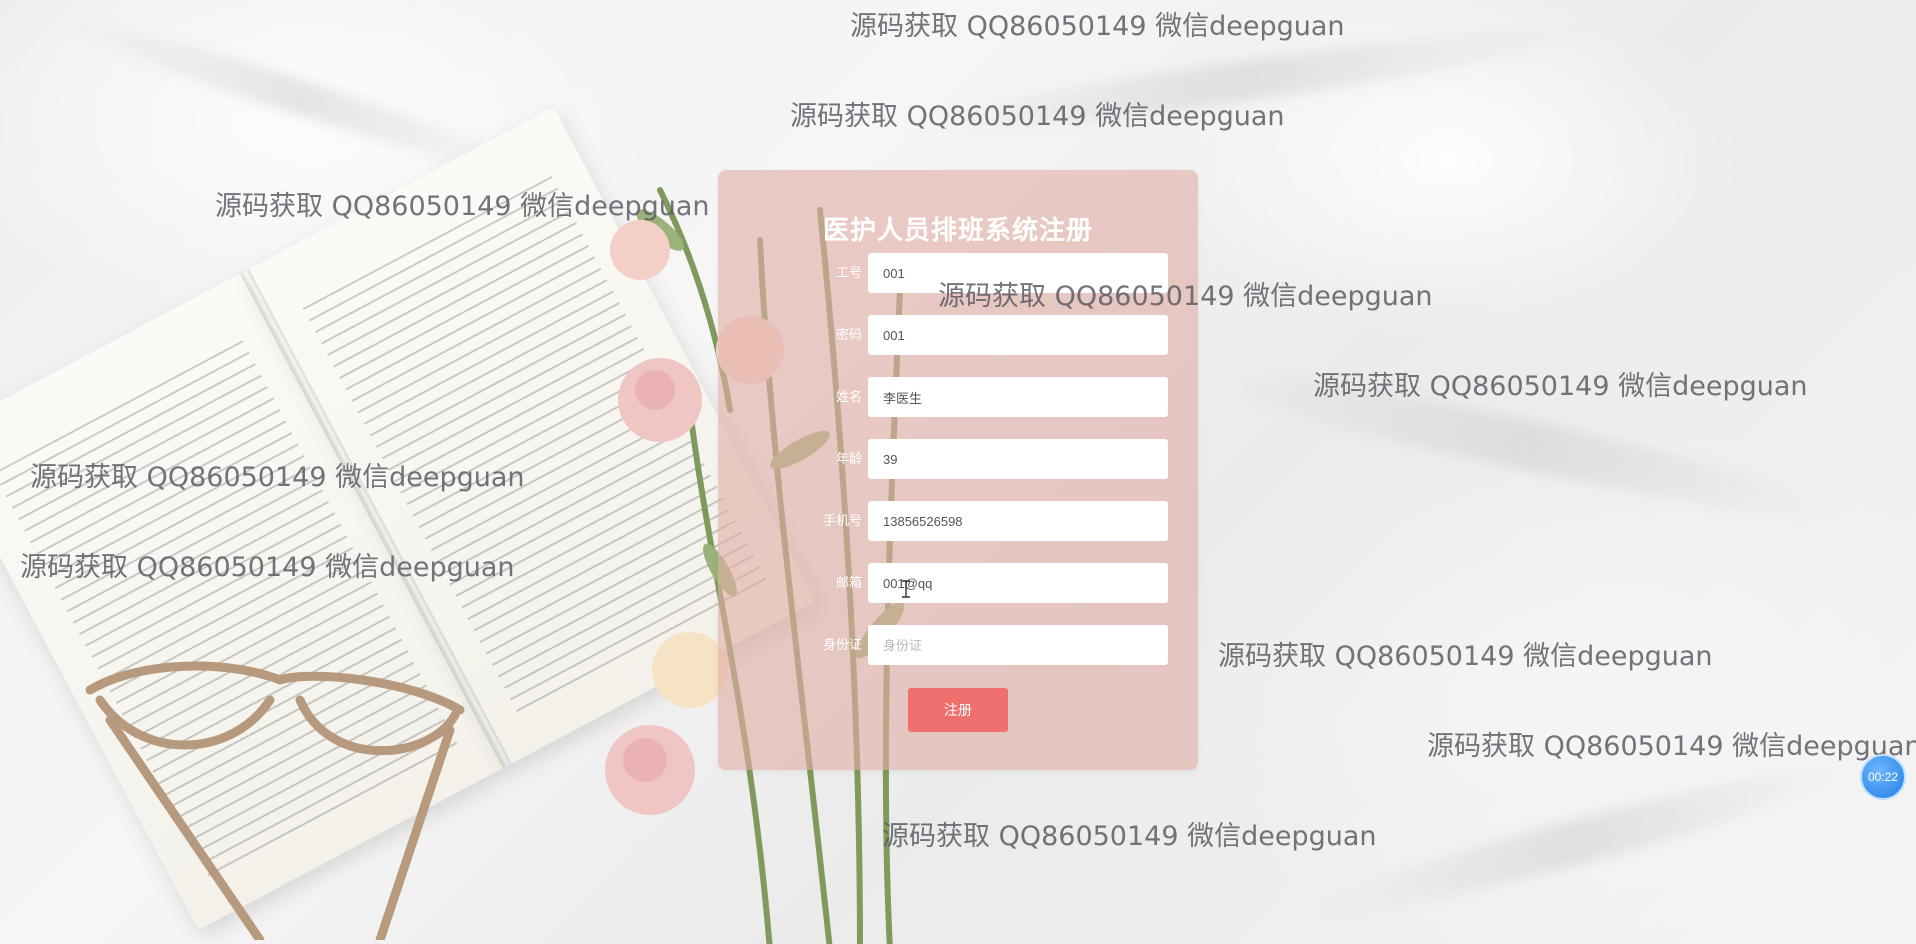  Describe the element at coordinates (906, 589) in the screenshot. I see `text-cursor-icon` at that location.